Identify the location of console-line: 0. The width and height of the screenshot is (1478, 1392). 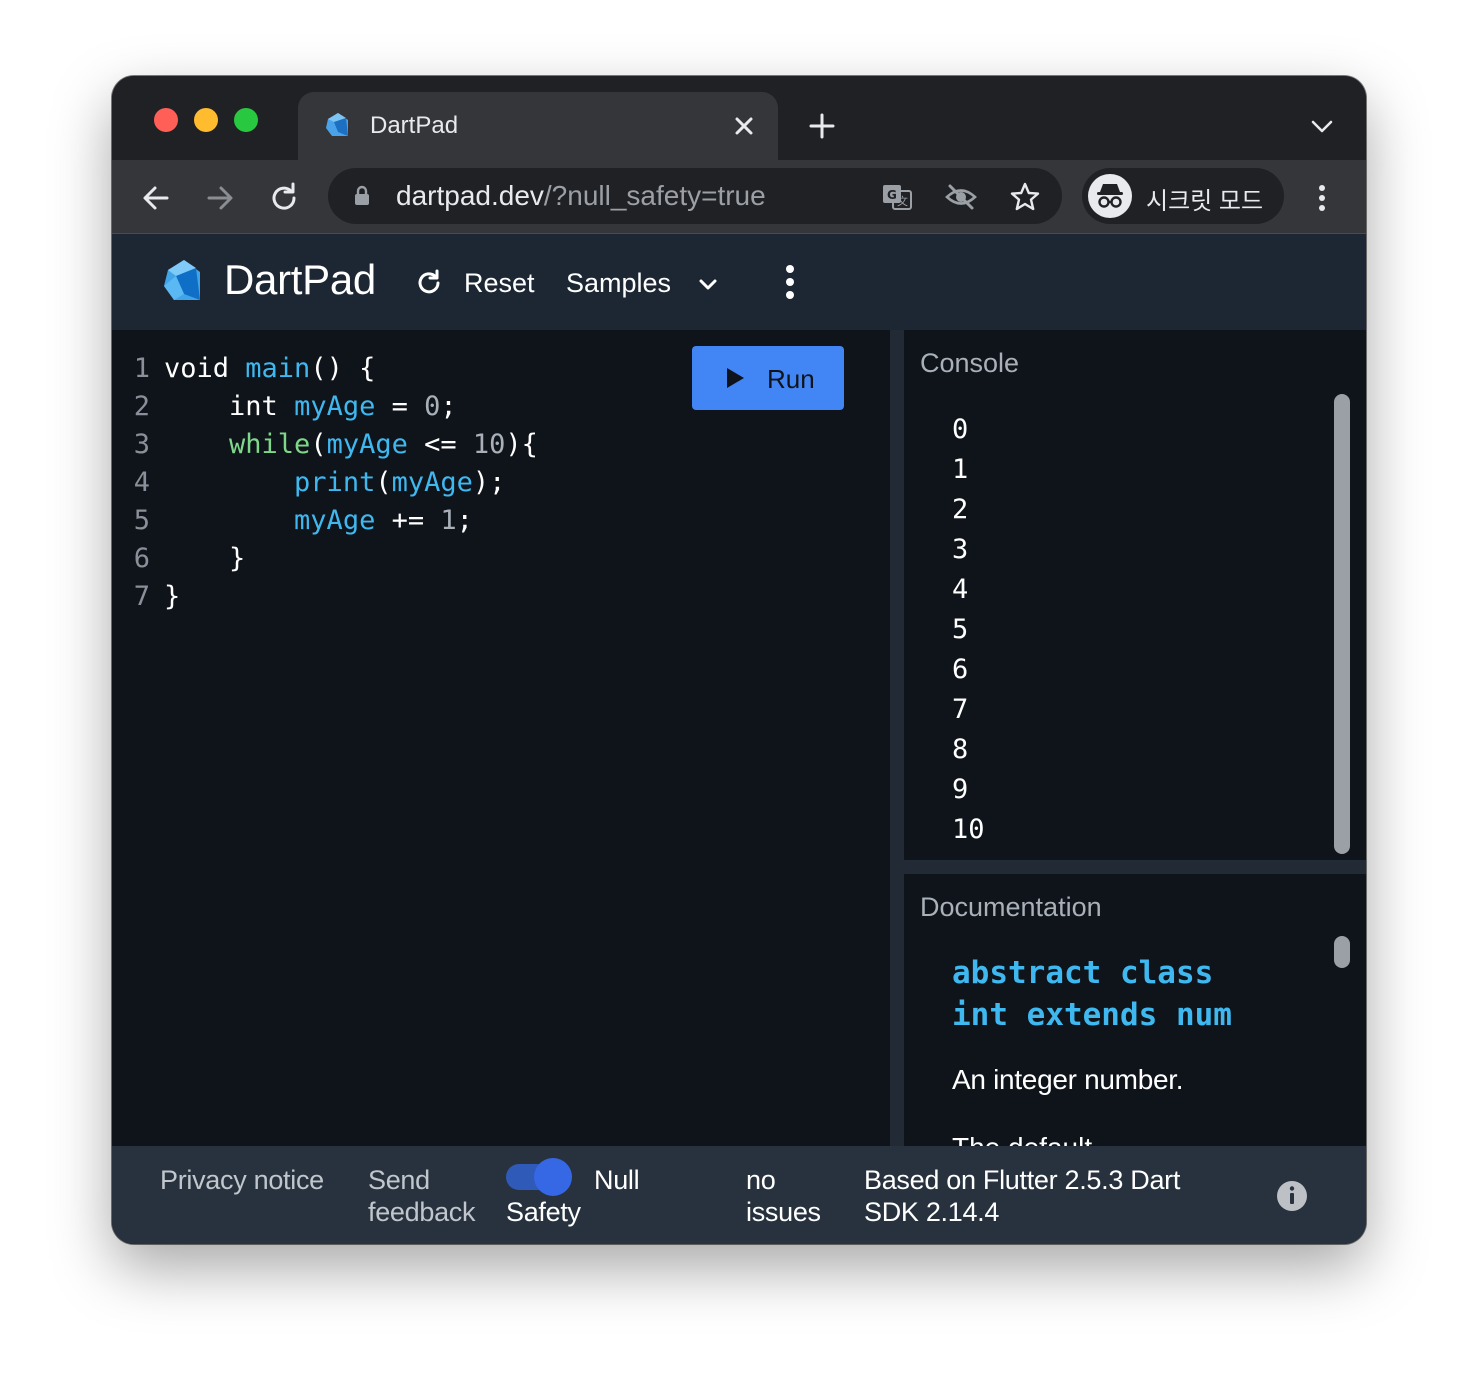
(960, 429).